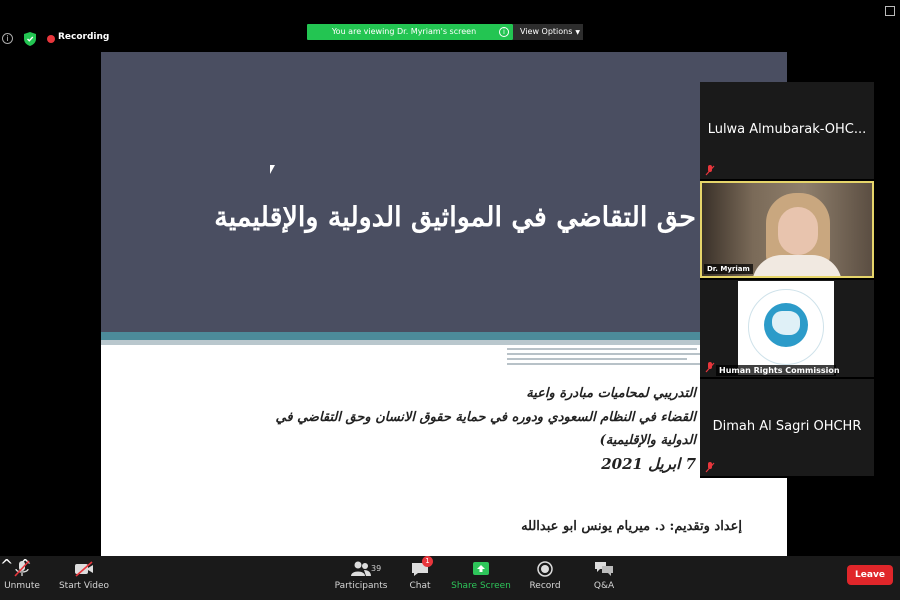  I want to click on qa-label: Q&A, so click(604, 586).